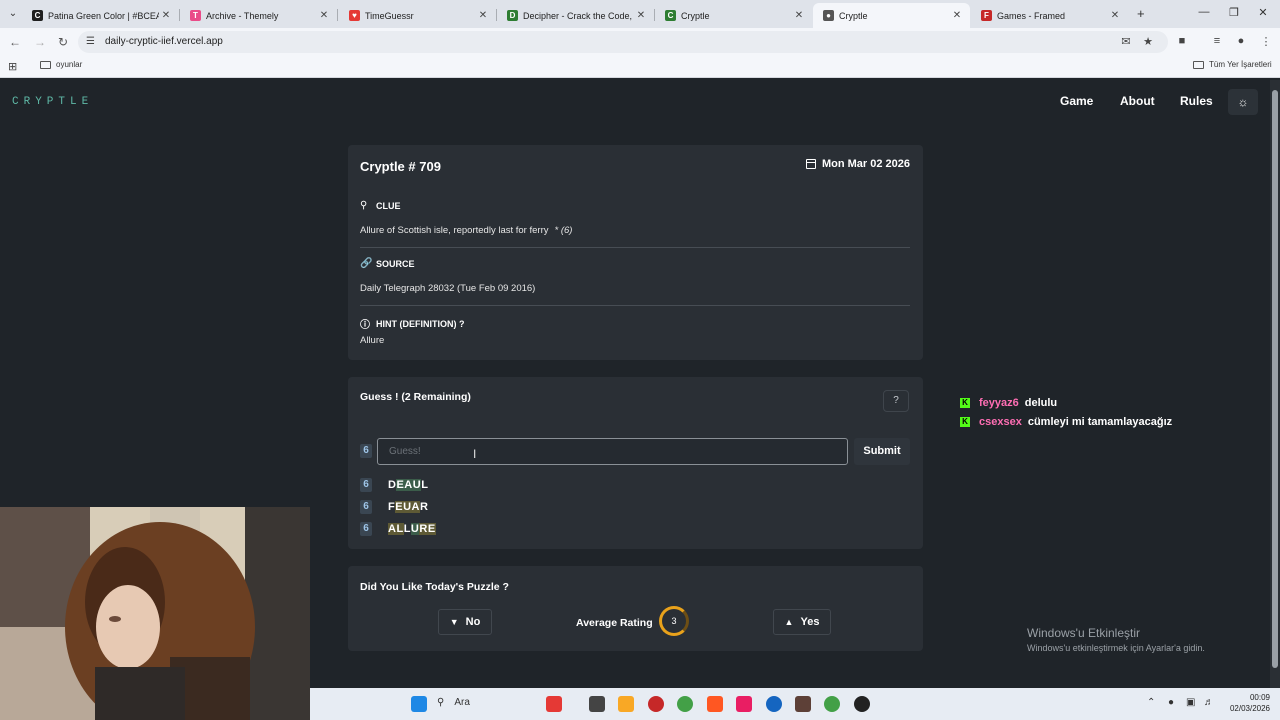 The image size is (1280, 720). I want to click on triangle-up-icon: ▲, so click(789, 622).